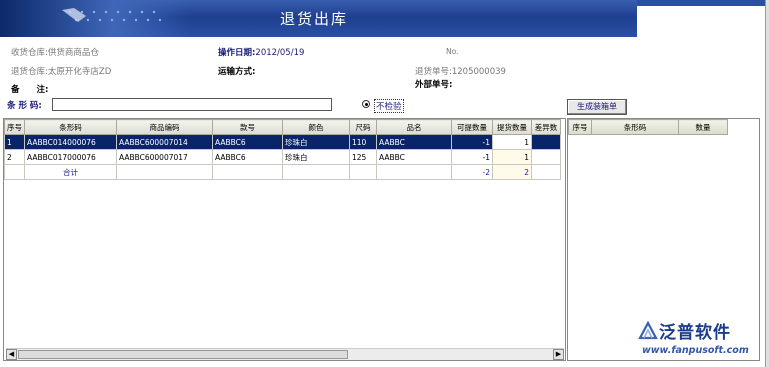 The image size is (769, 367). What do you see at coordinates (363, 127) in the screenshot?
I see `col-size: 尺码` at bounding box center [363, 127].